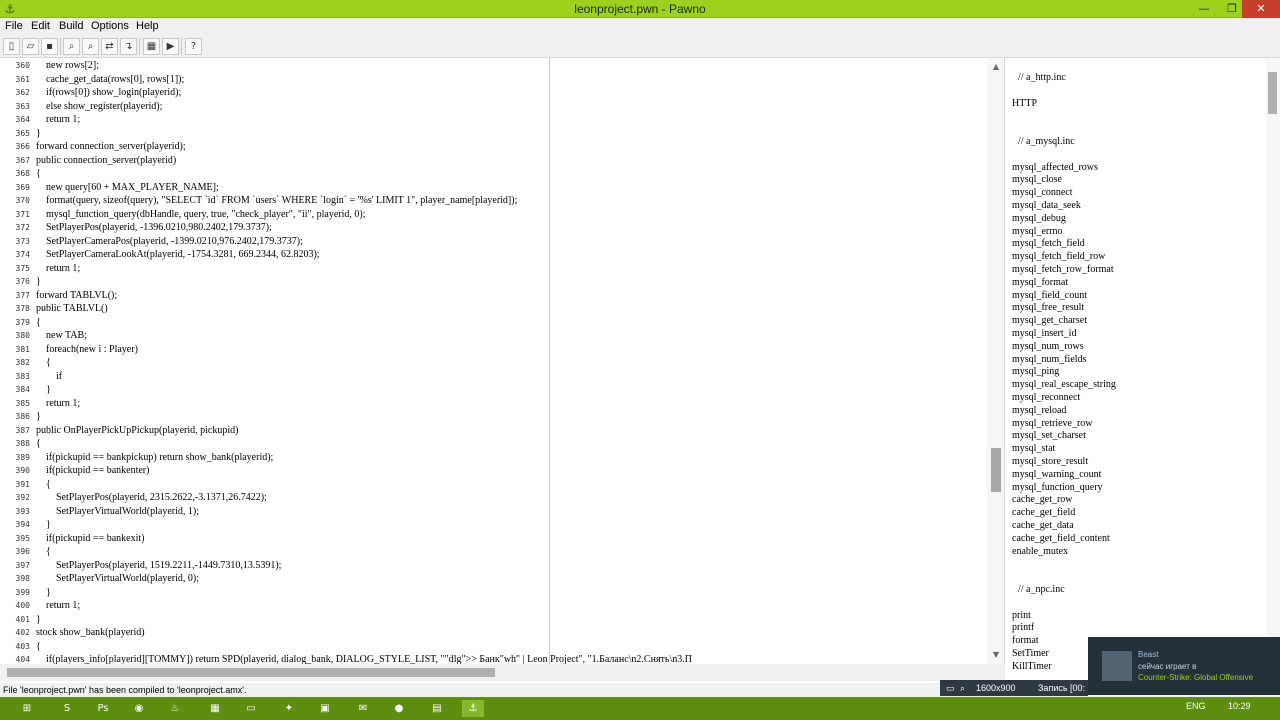 This screenshot has width=1280, height=720. Describe the element at coordinates (1058, 257) in the screenshot. I see `function-list-item: mysql_fetch_field_row` at that location.